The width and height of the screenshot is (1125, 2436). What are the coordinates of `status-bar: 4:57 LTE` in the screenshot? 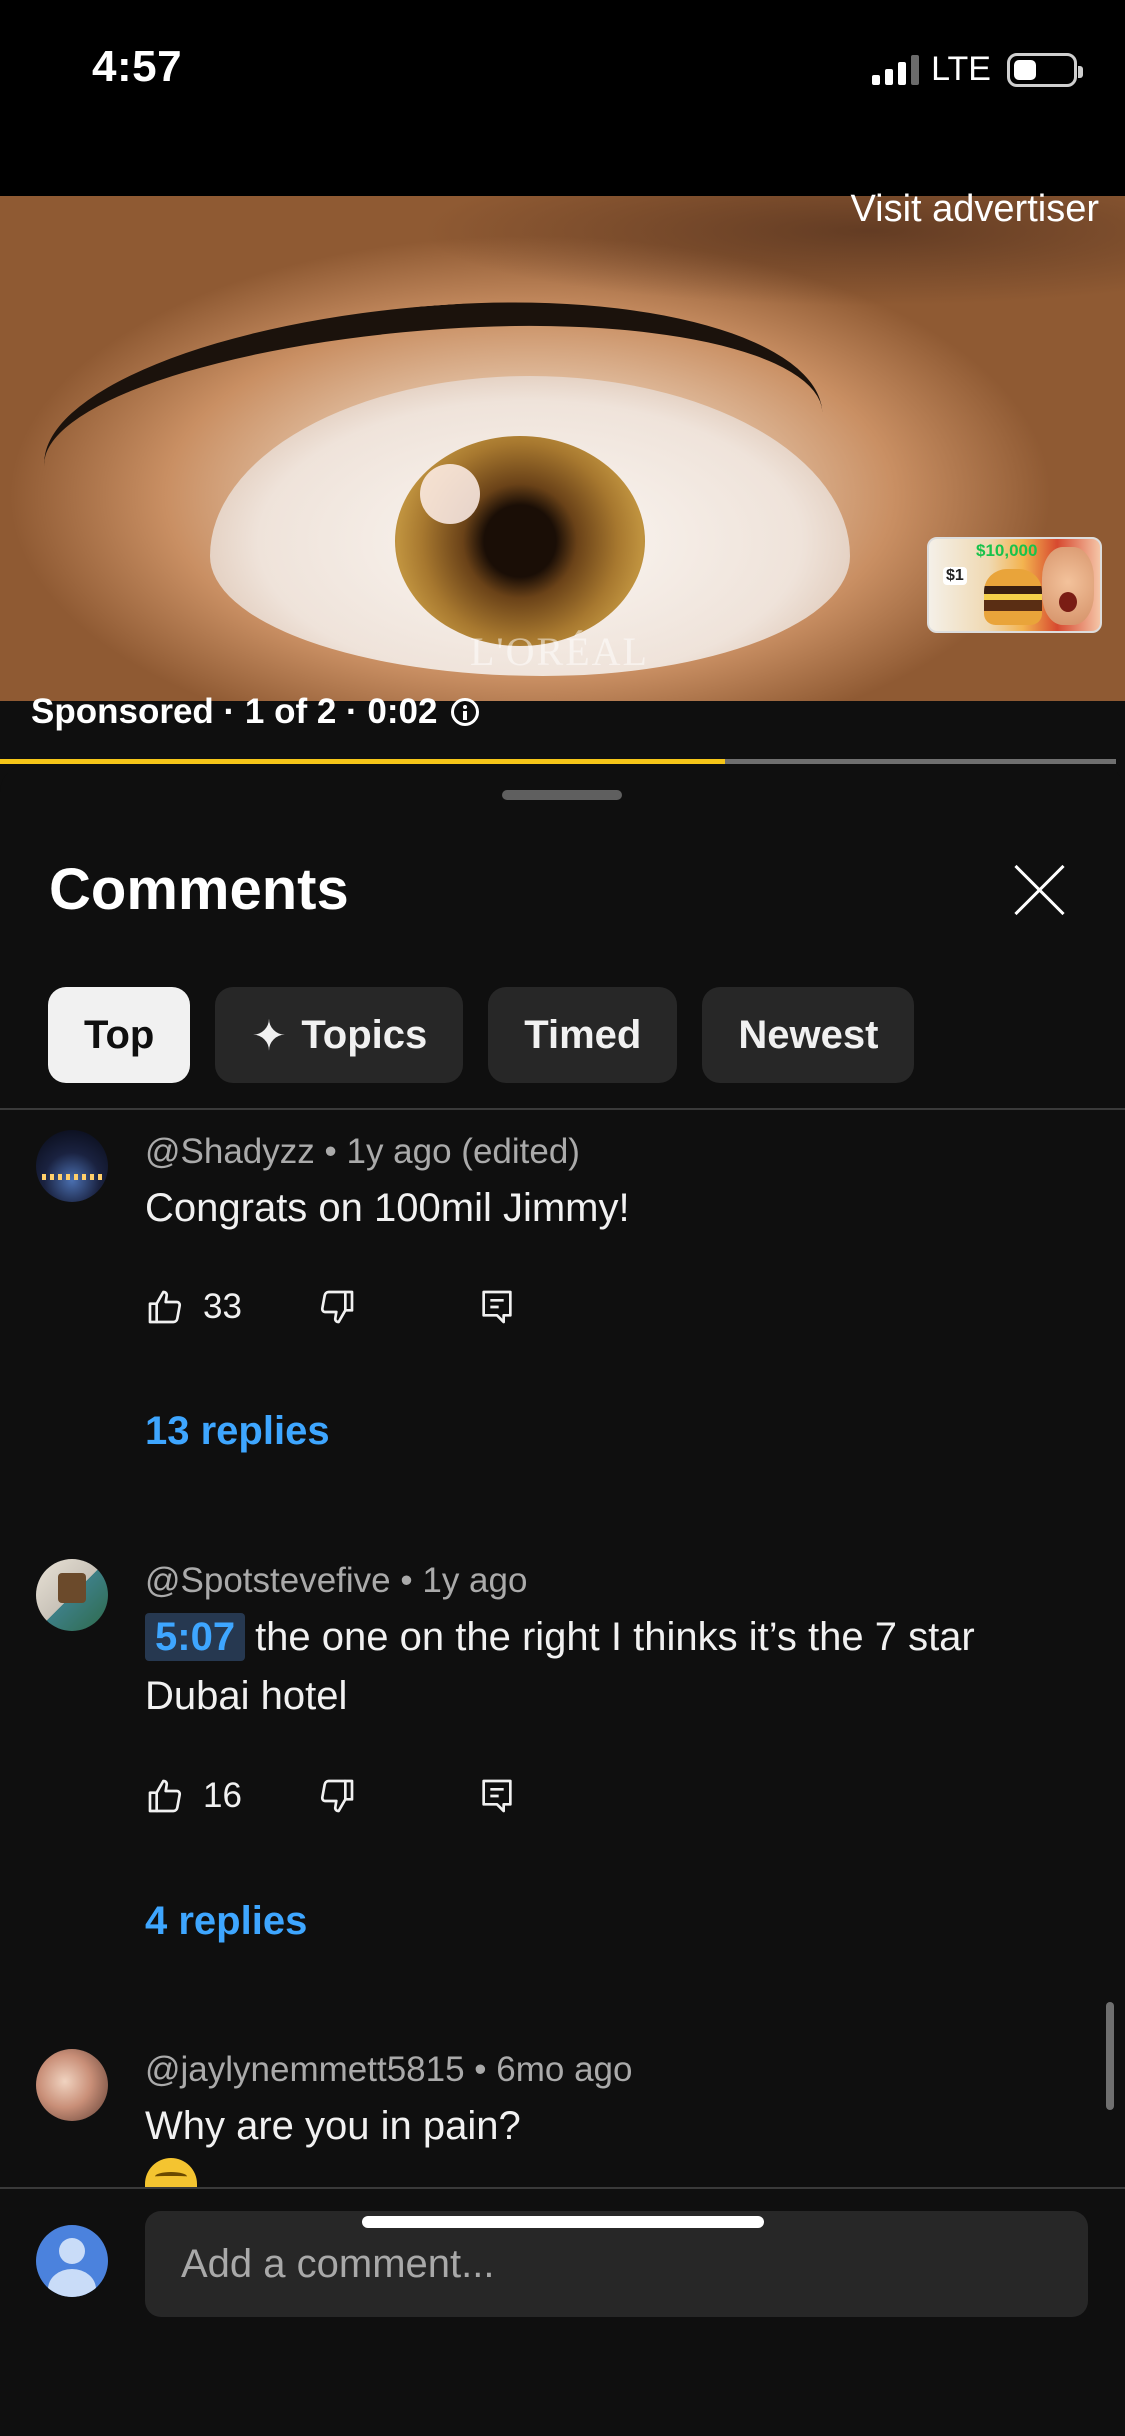 It's located at (562, 98).